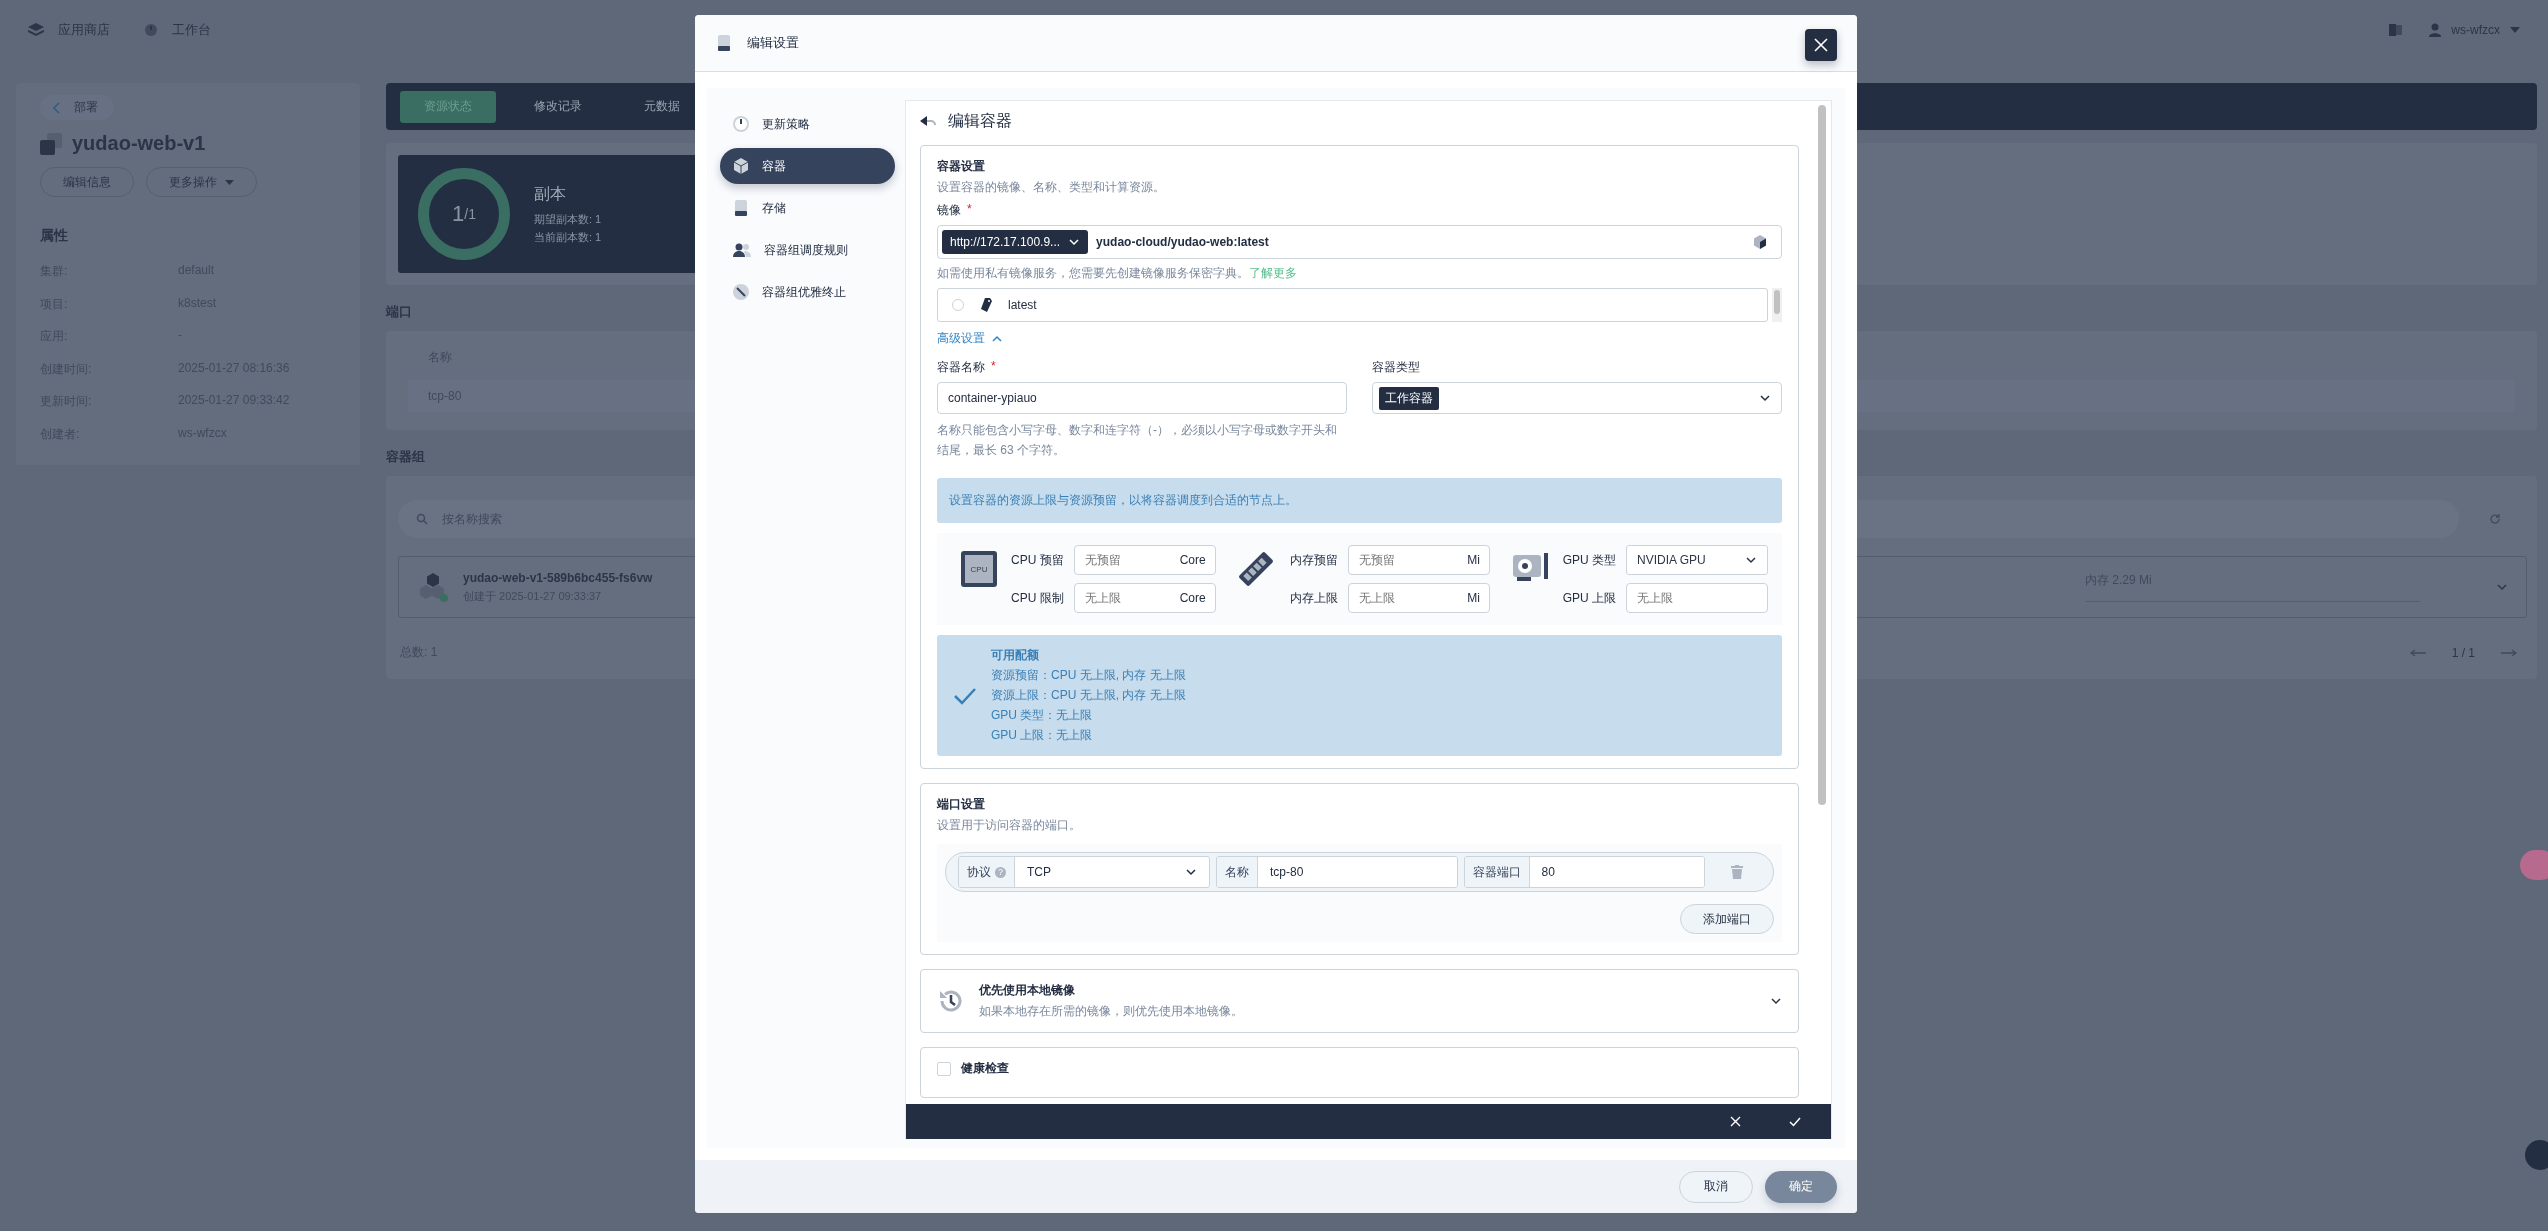 The width and height of the screenshot is (2548, 1231). I want to click on field-label: CPU 限制, so click(1037, 598).